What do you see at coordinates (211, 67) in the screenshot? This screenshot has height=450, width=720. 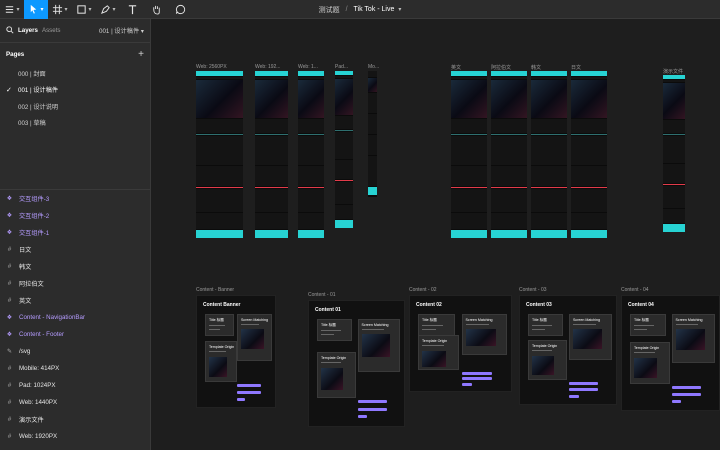 I see `frame-label: Web: 2560PX` at bounding box center [211, 67].